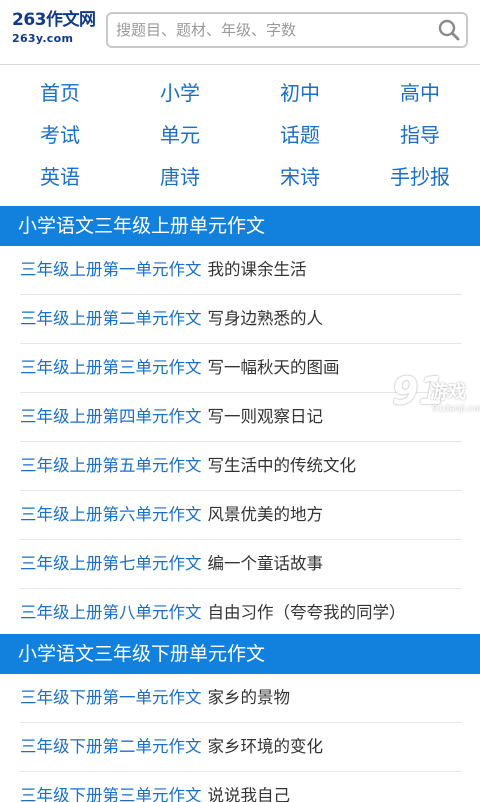 The width and height of the screenshot is (480, 802). I want to click on list-item-link: 三年级上册第三单元作文, so click(111, 367).